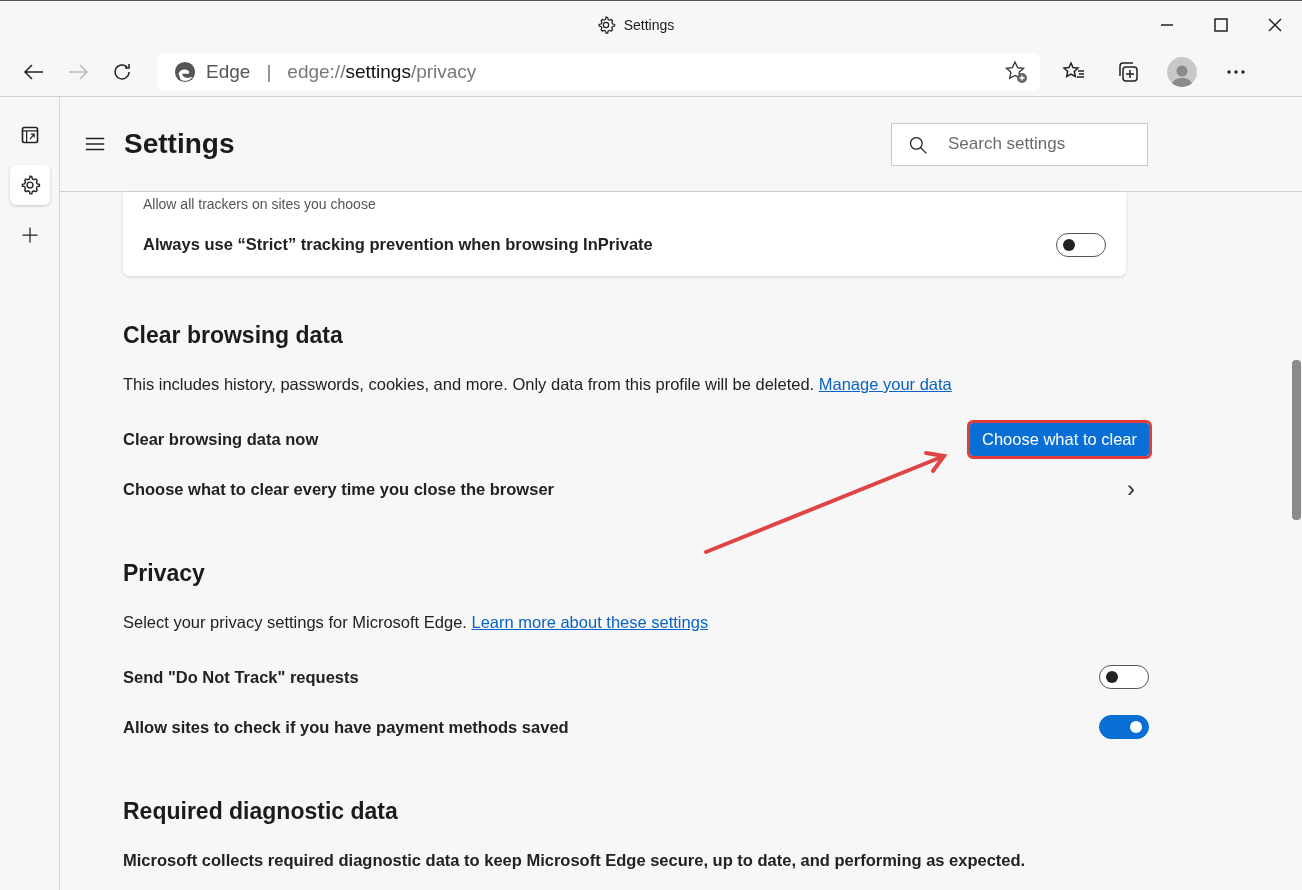 This screenshot has height=890, width=1302. What do you see at coordinates (649, 24) in the screenshot?
I see `window-title: Settings` at bounding box center [649, 24].